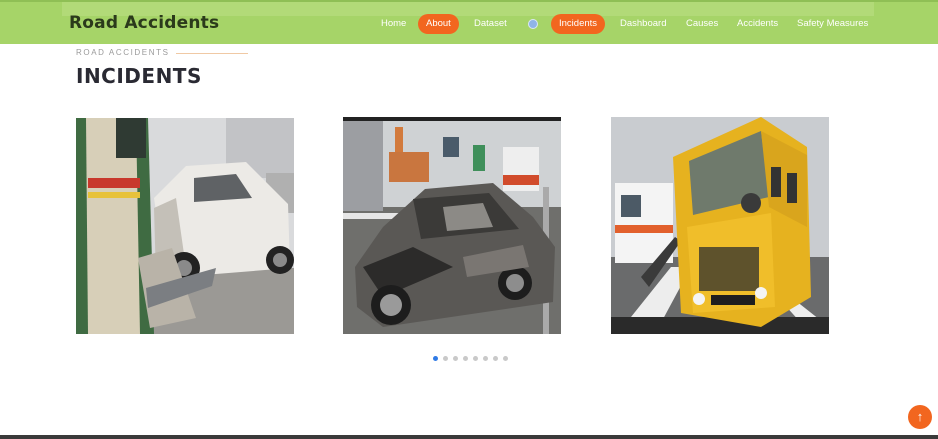 This screenshot has height=439, width=938. Describe the element at coordinates (139, 76) in the screenshot. I see `section-title: INCIDENTS` at that location.